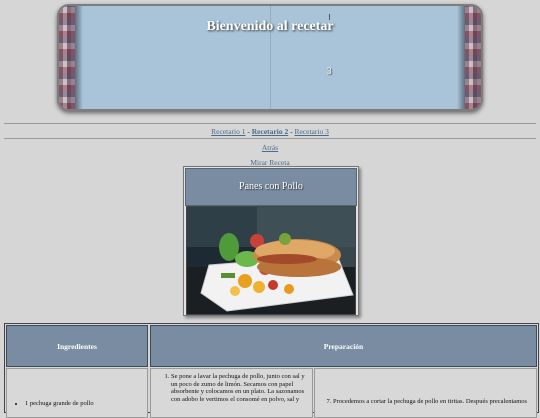  Describe the element at coordinates (77, 346) in the screenshot. I see `ingredients-header: Ingredientes` at that location.